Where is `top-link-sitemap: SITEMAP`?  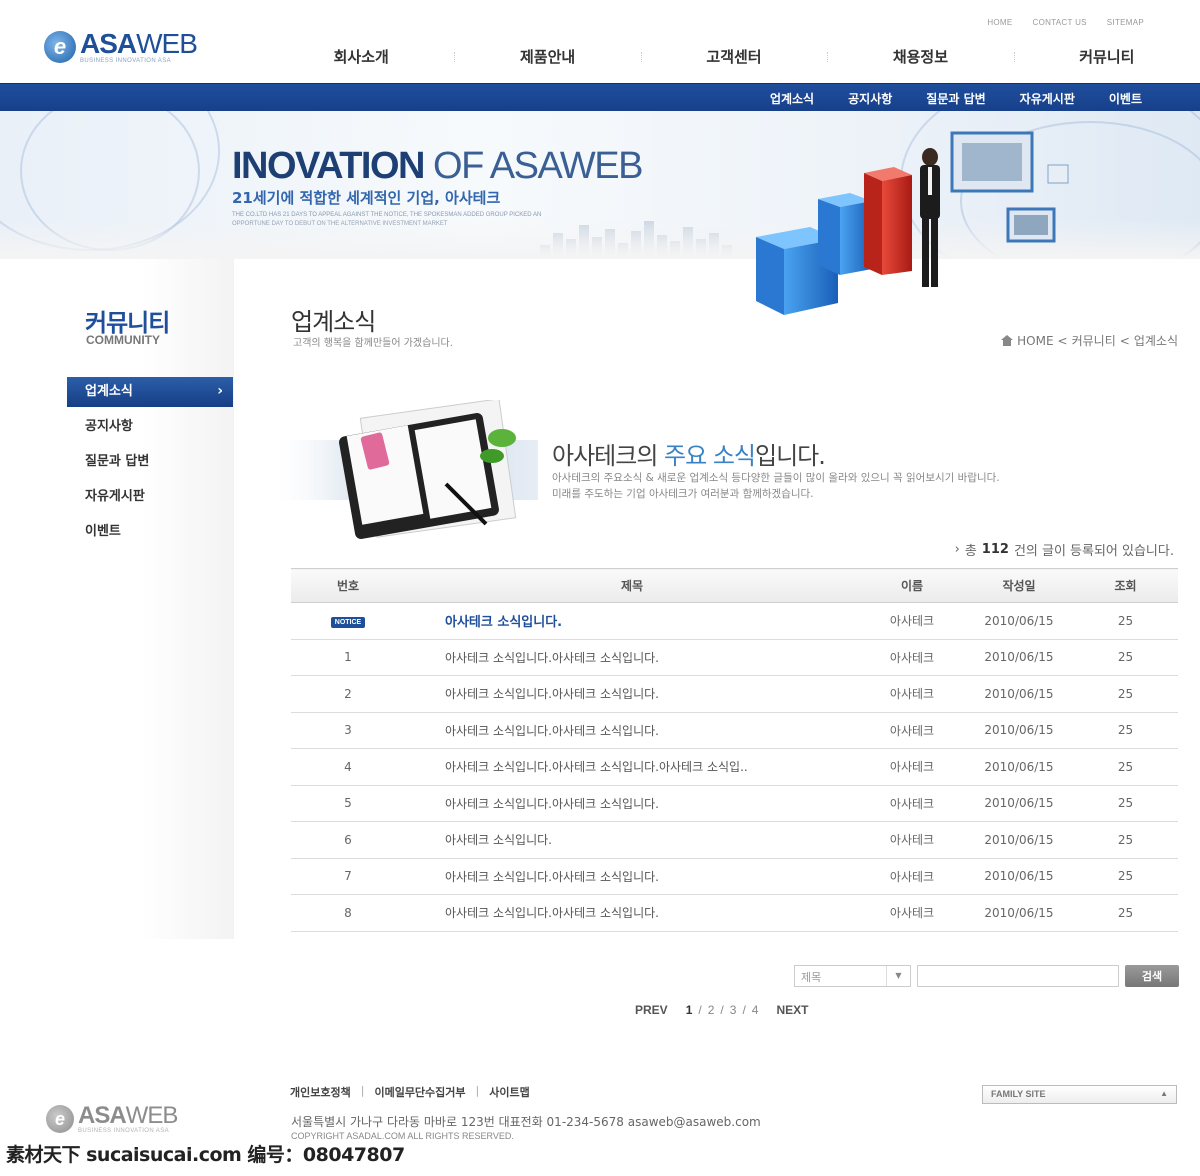
top-link-sitemap: SITEMAP is located at coordinates (1125, 22).